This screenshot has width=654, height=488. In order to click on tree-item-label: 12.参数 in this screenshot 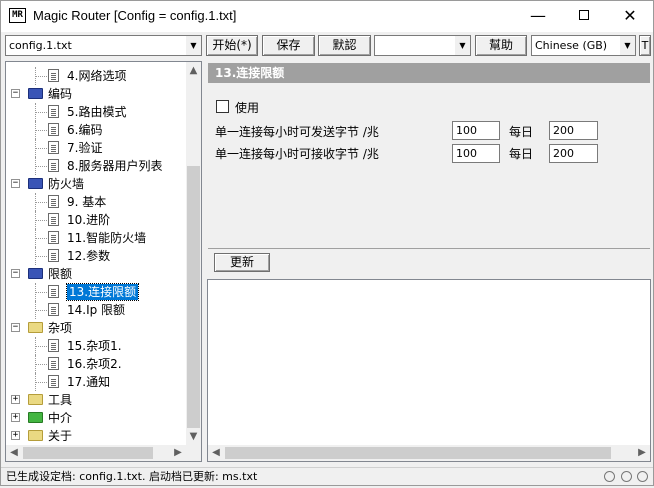, I will do `click(89, 256)`.